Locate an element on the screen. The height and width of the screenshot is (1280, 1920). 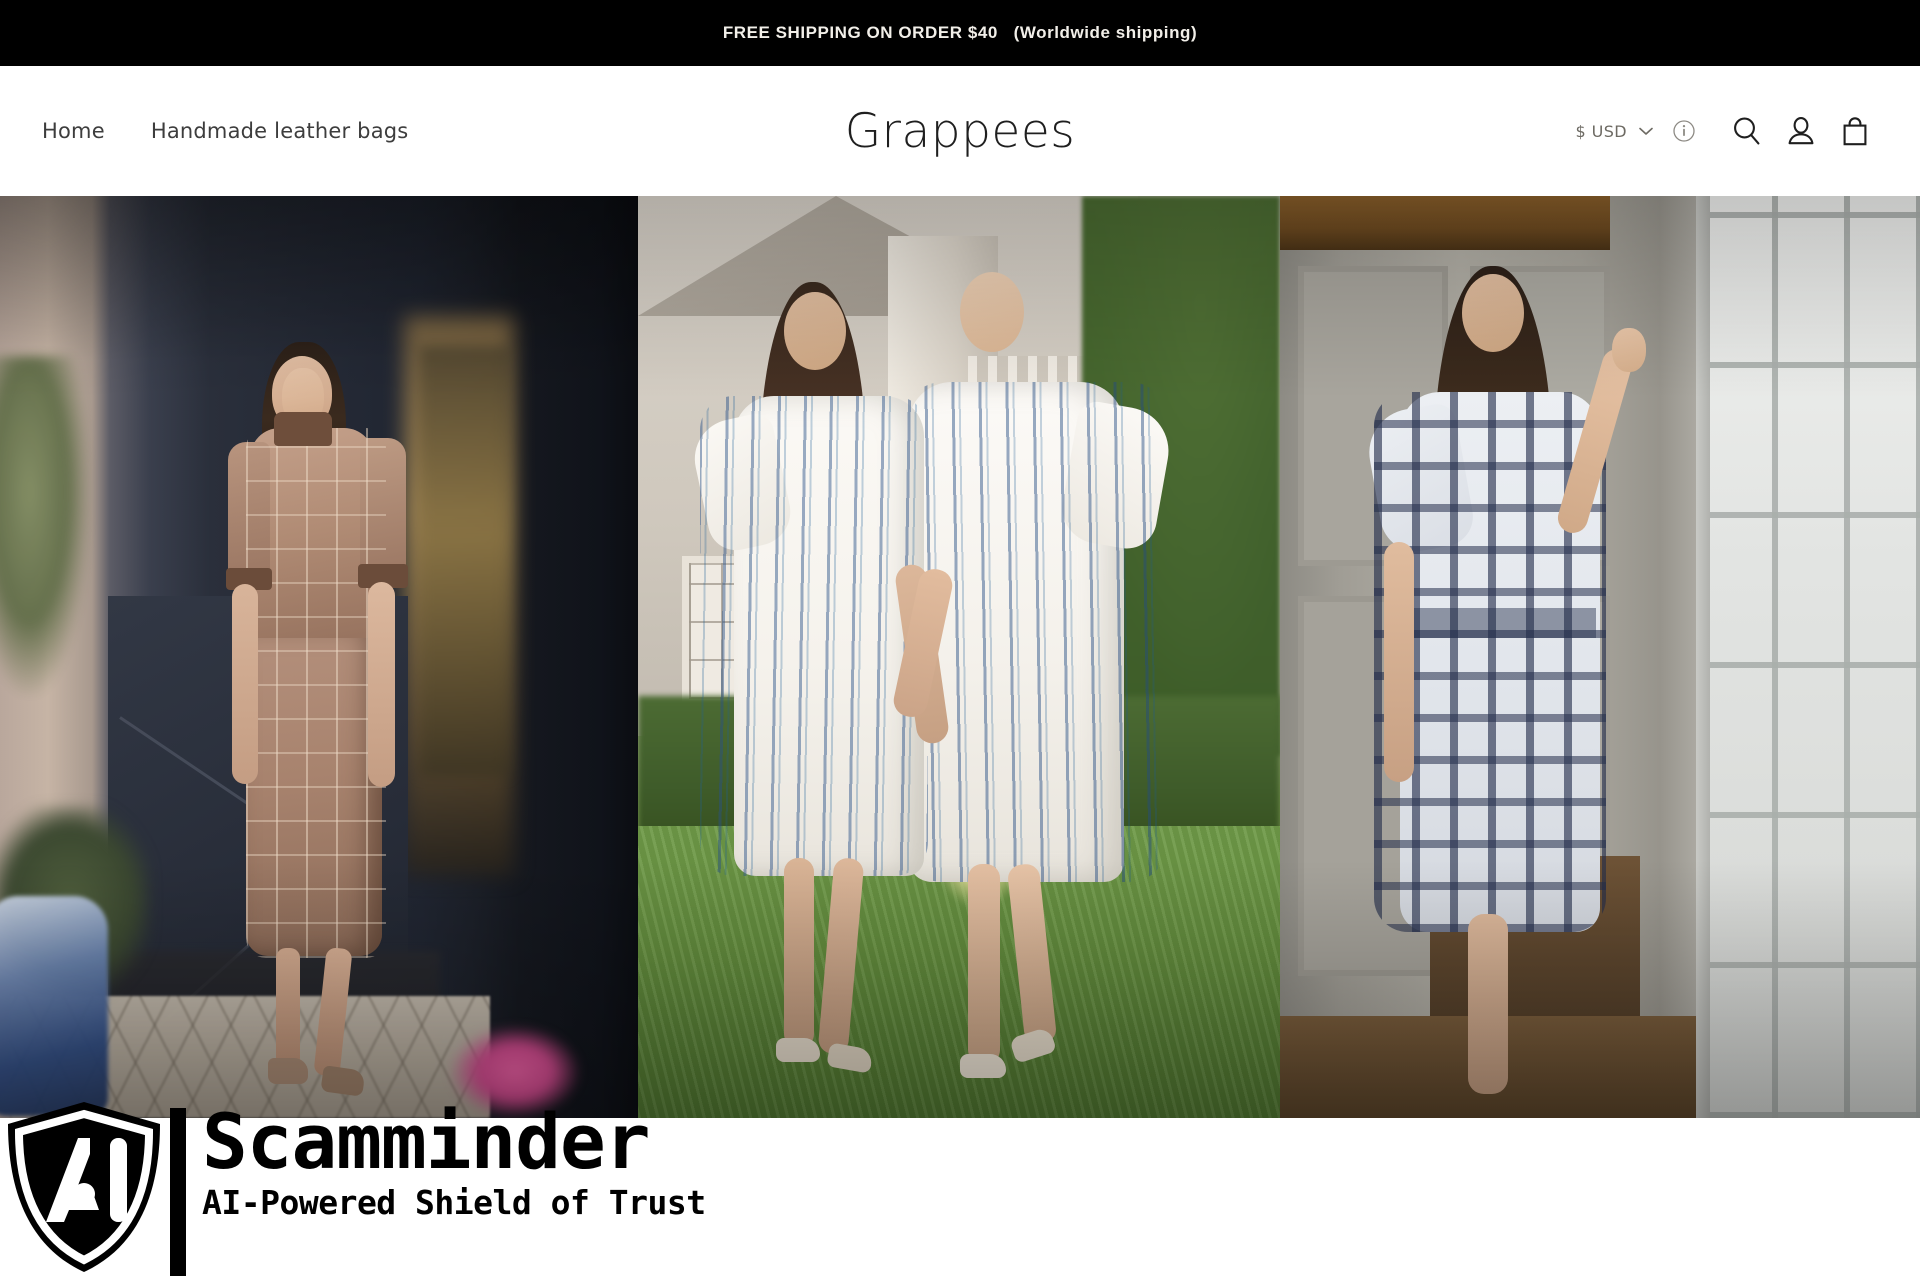
site-logo-text: Grappees is located at coordinates (960, 131).